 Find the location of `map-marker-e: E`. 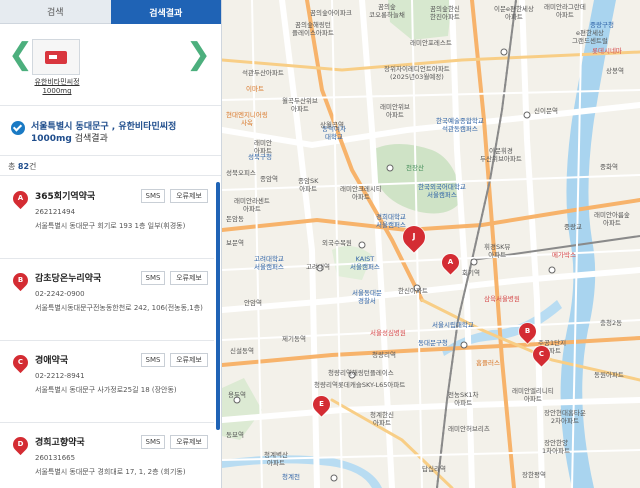

map-marker-e: E is located at coordinates (321, 404).